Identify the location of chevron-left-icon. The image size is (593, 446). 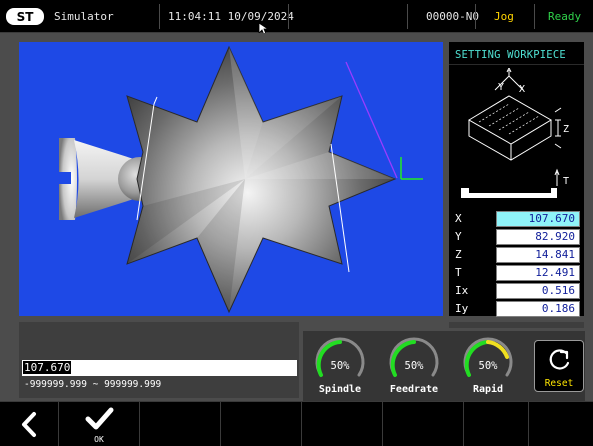
(29, 424).